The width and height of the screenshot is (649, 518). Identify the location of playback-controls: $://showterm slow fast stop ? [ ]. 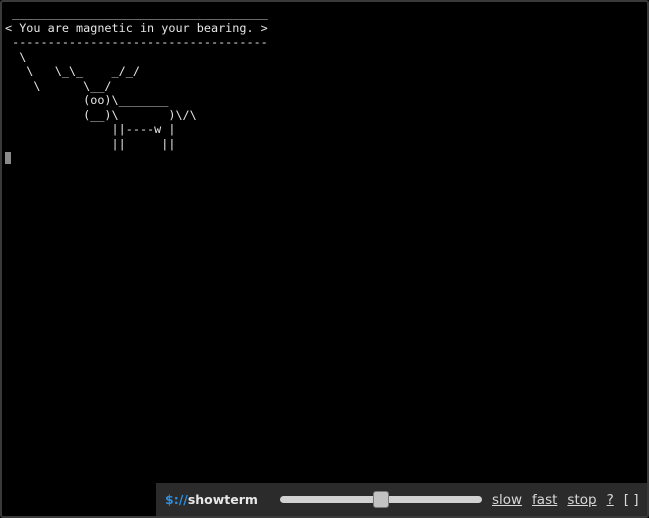
(401, 499).